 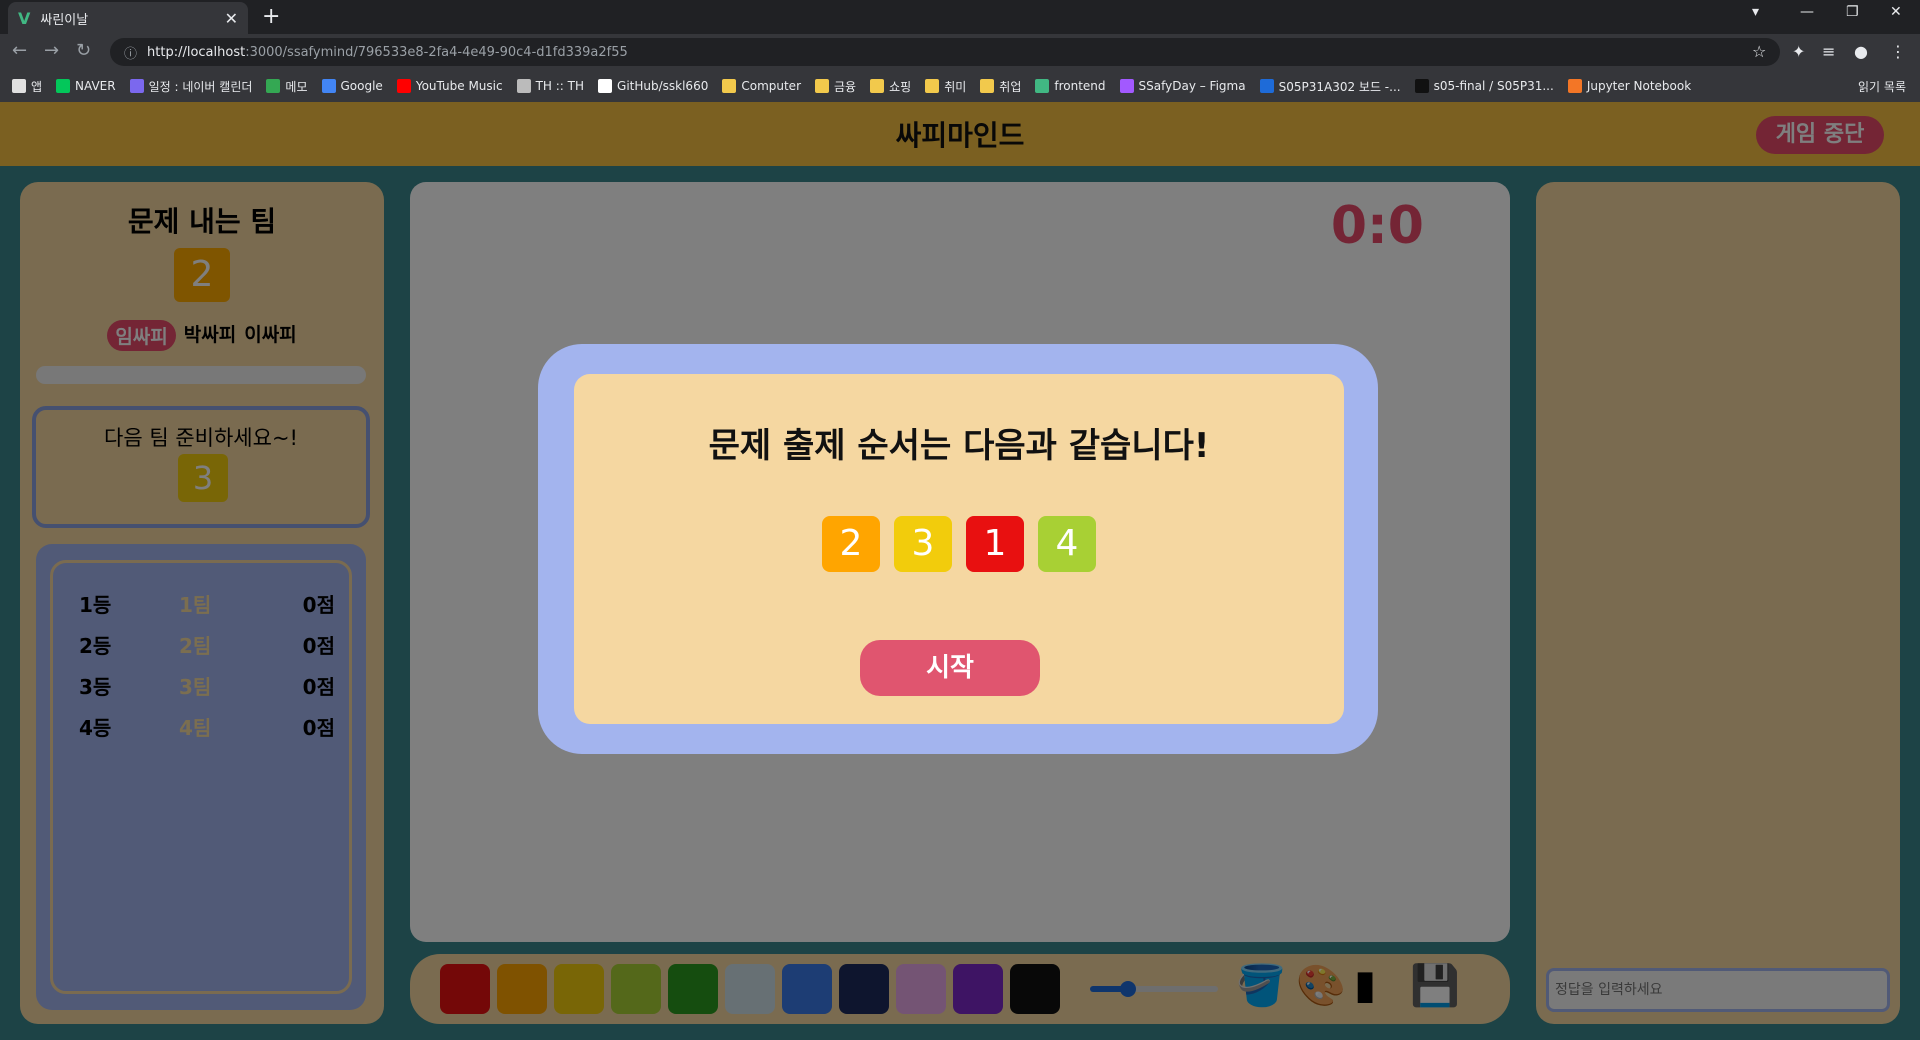 What do you see at coordinates (196, 52) in the screenshot?
I see `url-host: http://localhost` at bounding box center [196, 52].